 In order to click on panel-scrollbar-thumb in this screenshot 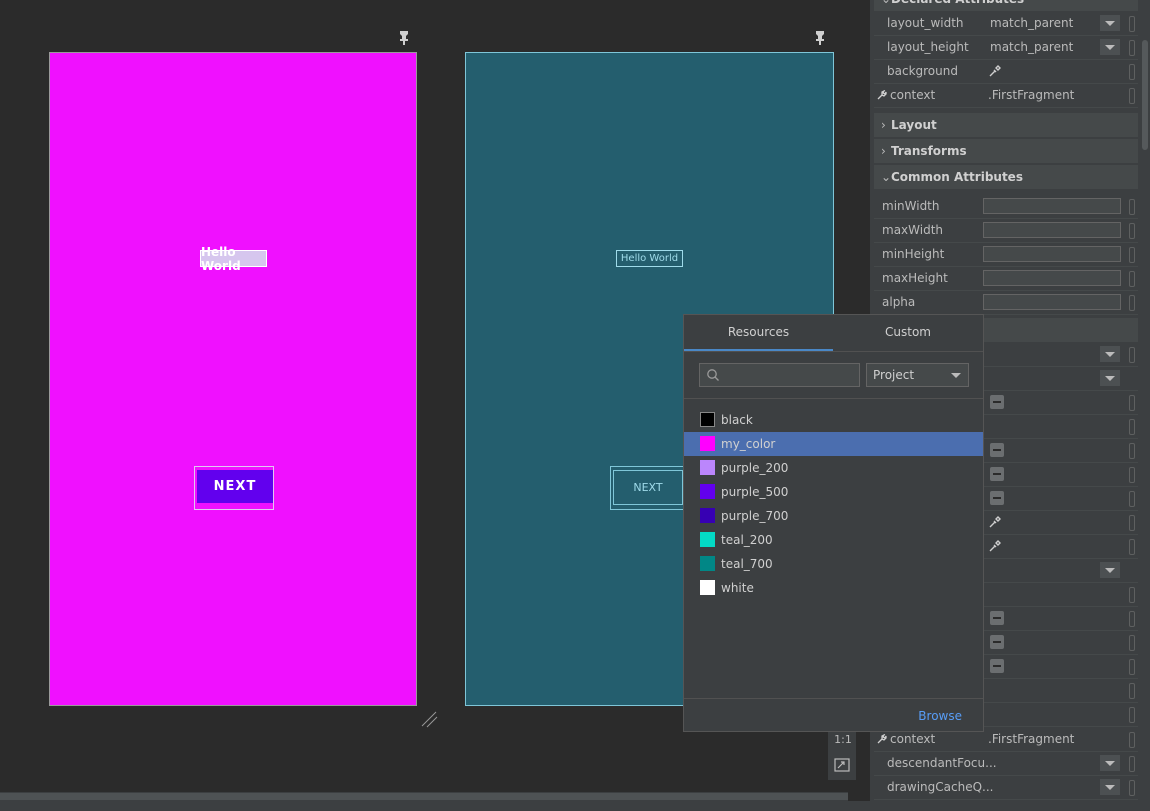, I will do `click(1145, 95)`.